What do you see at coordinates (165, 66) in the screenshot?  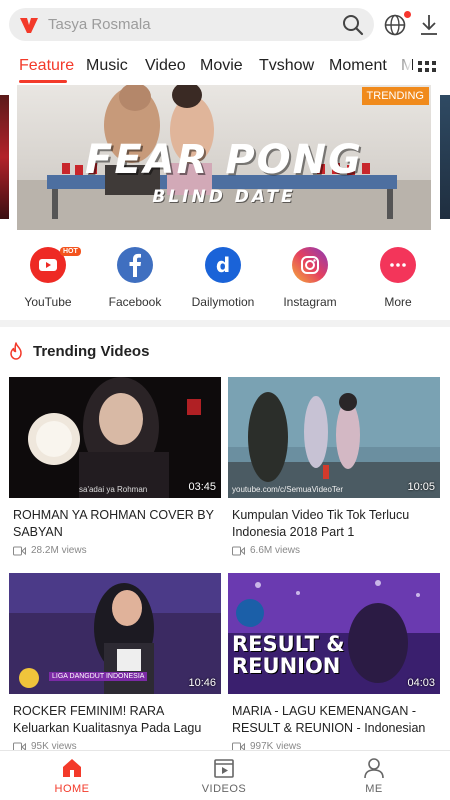 I see `tab-video: Video` at bounding box center [165, 66].